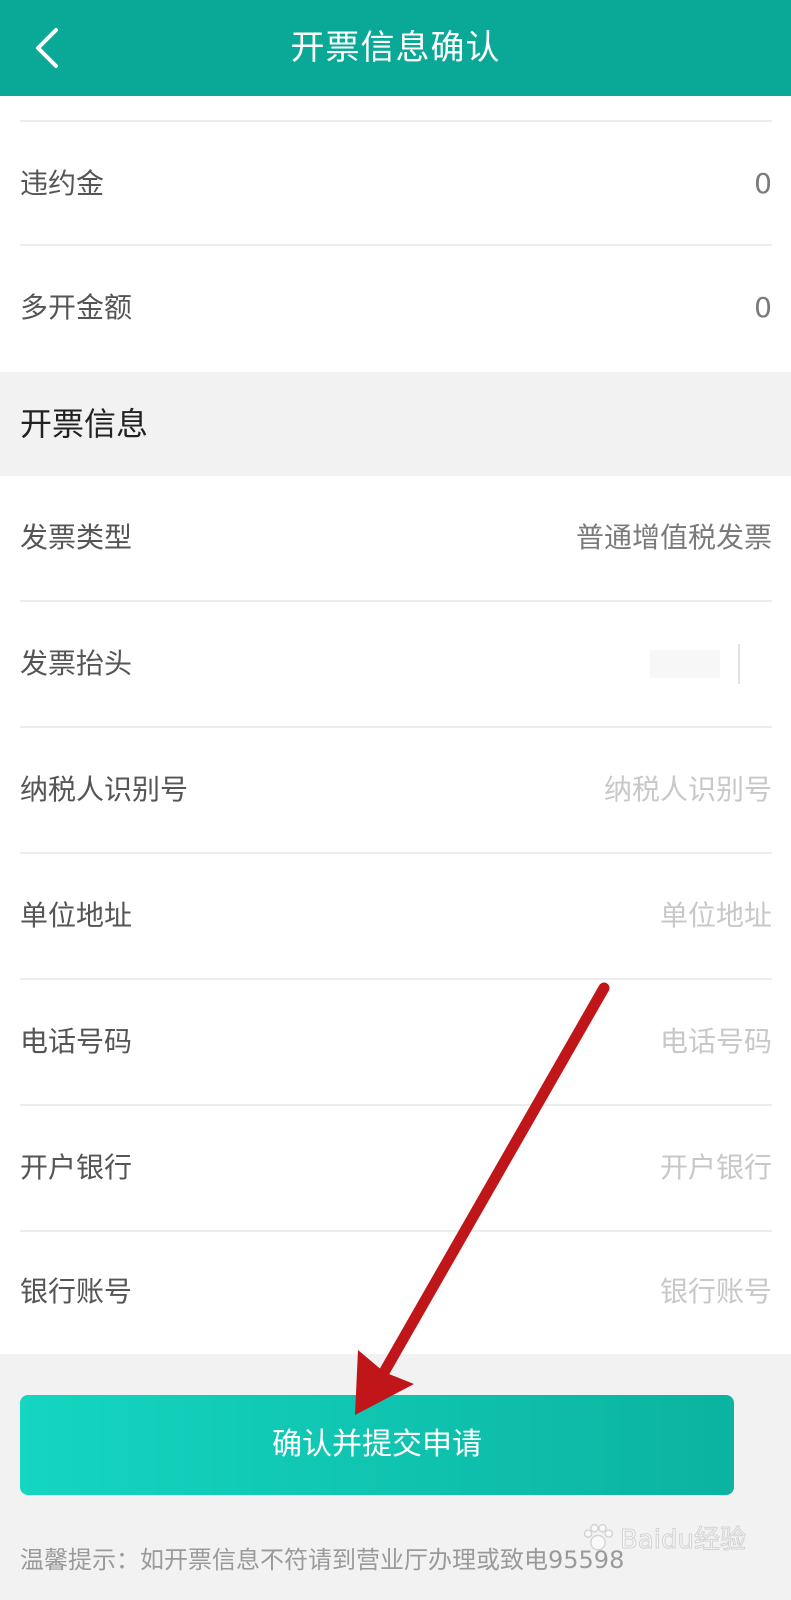 This screenshot has height=1600, width=791. I want to click on warm-tip: 温馨提示：如开票信息不符请到营业厅办理或致电95598, so click(322, 1560).